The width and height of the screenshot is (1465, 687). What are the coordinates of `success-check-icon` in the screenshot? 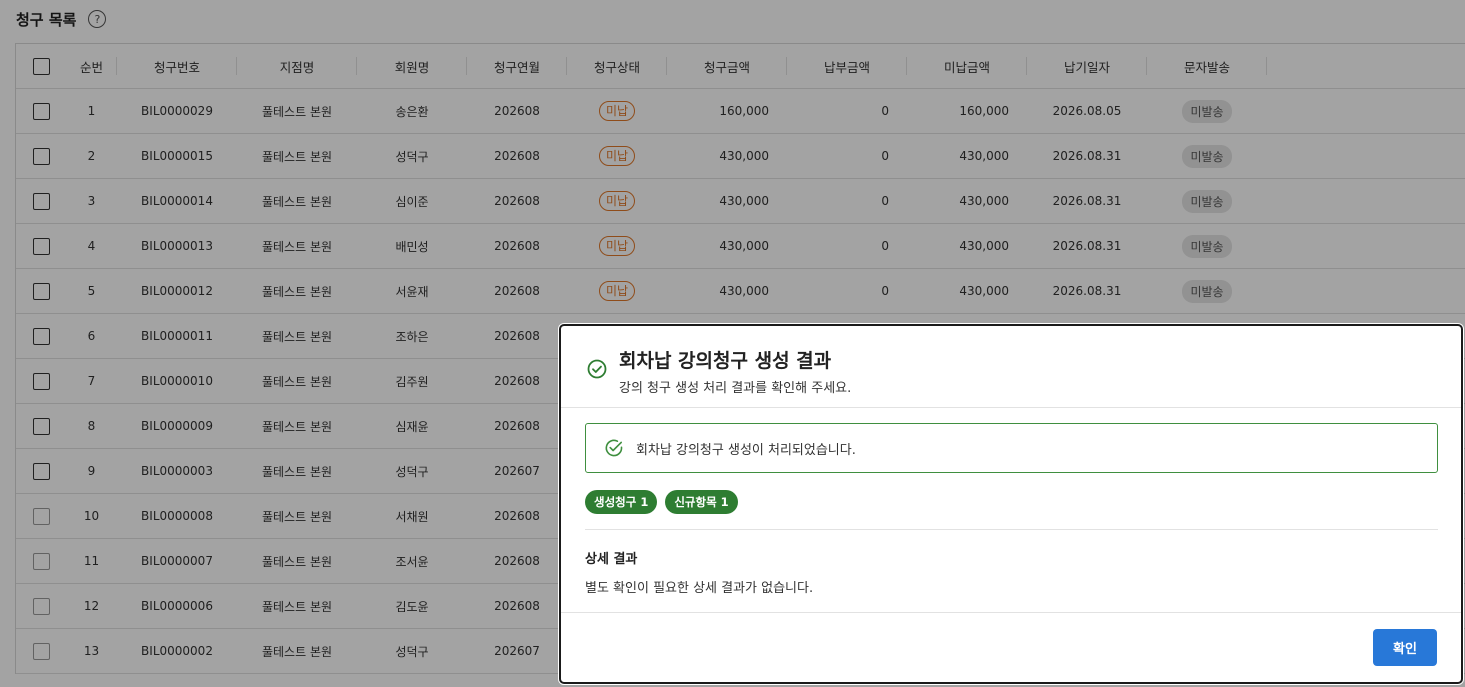 It's located at (614, 448).